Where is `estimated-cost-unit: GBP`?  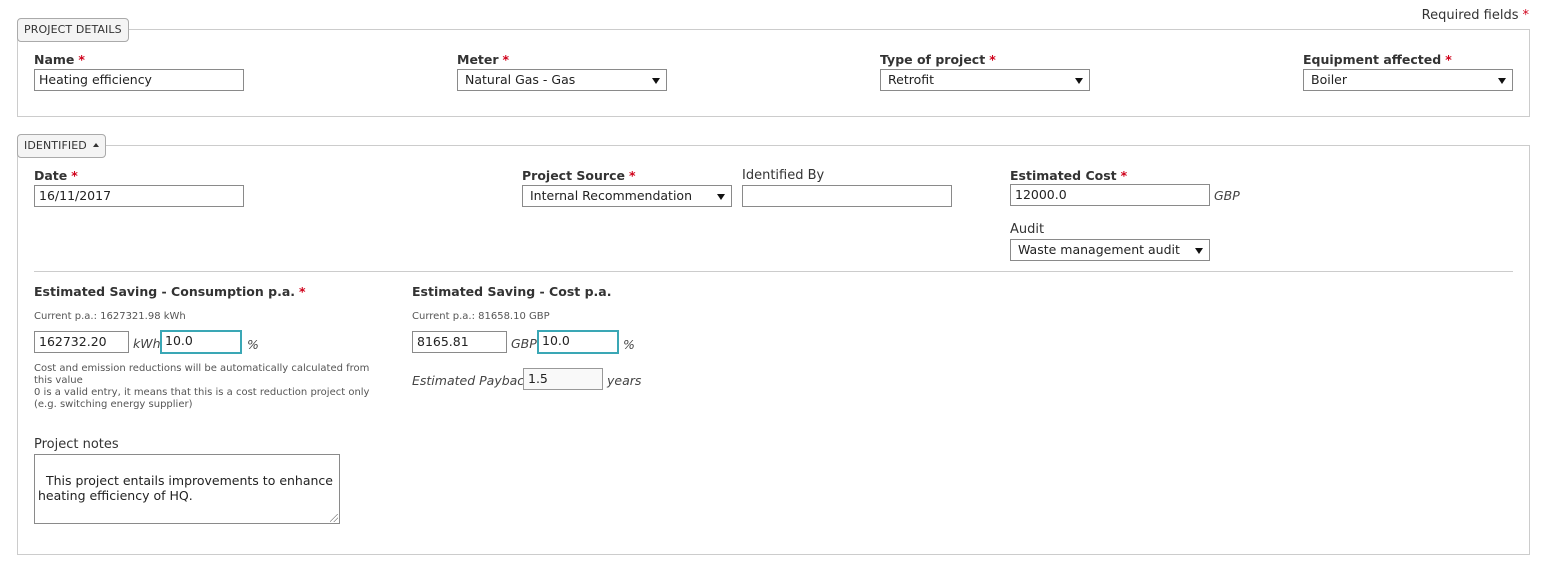 estimated-cost-unit: GBP is located at coordinates (1227, 195).